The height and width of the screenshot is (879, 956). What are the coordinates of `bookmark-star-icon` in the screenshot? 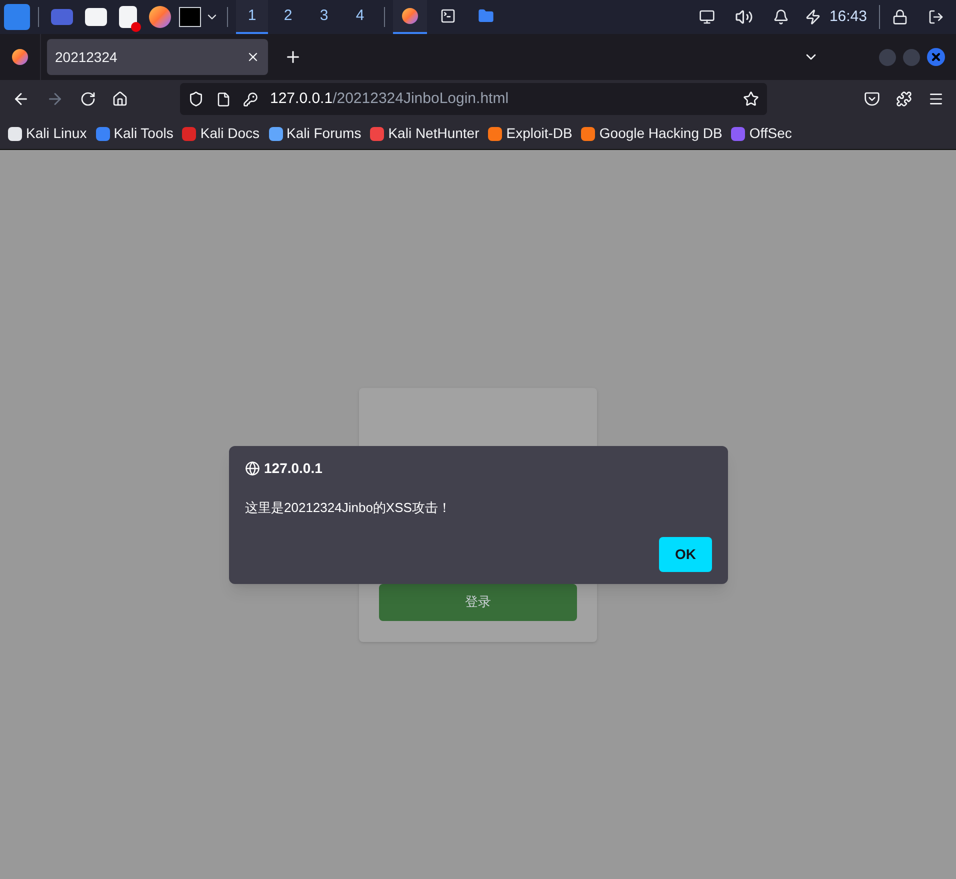 It's located at (751, 99).